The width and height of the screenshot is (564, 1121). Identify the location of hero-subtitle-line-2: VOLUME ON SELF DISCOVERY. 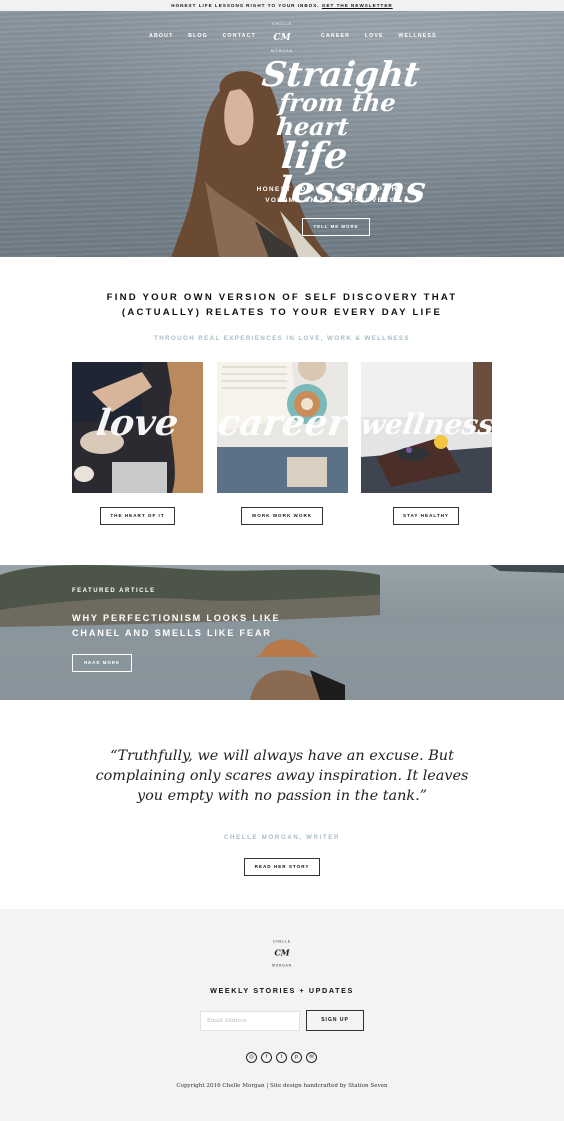
(330, 200).